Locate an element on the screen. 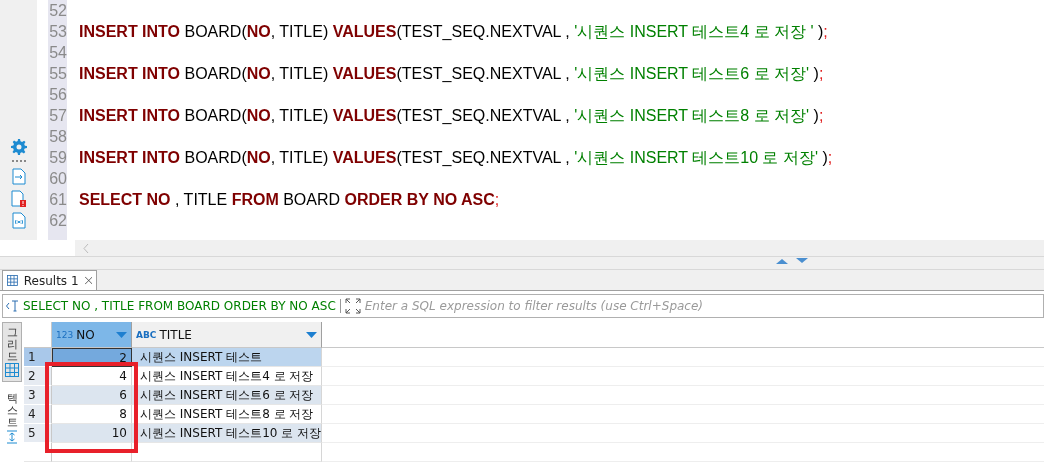 The height and width of the screenshot is (463, 1044). empty-cell is located at coordinates (38, 452).